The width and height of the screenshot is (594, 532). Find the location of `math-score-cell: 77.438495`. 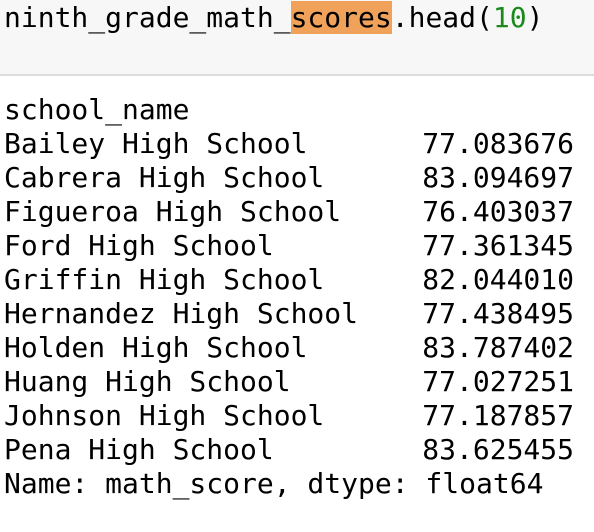

math-score-cell: 77.438495 is located at coordinates (498, 313).